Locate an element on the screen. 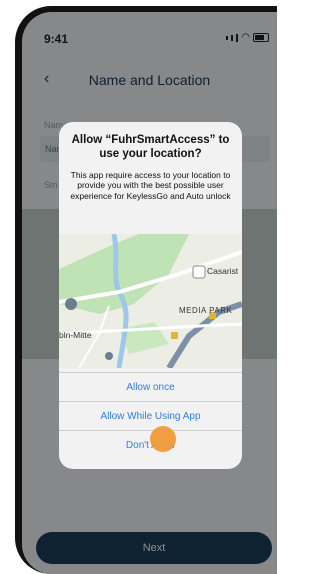 The height and width of the screenshot is (574, 320). map-label-place-1: Casarist is located at coordinates (223, 271).